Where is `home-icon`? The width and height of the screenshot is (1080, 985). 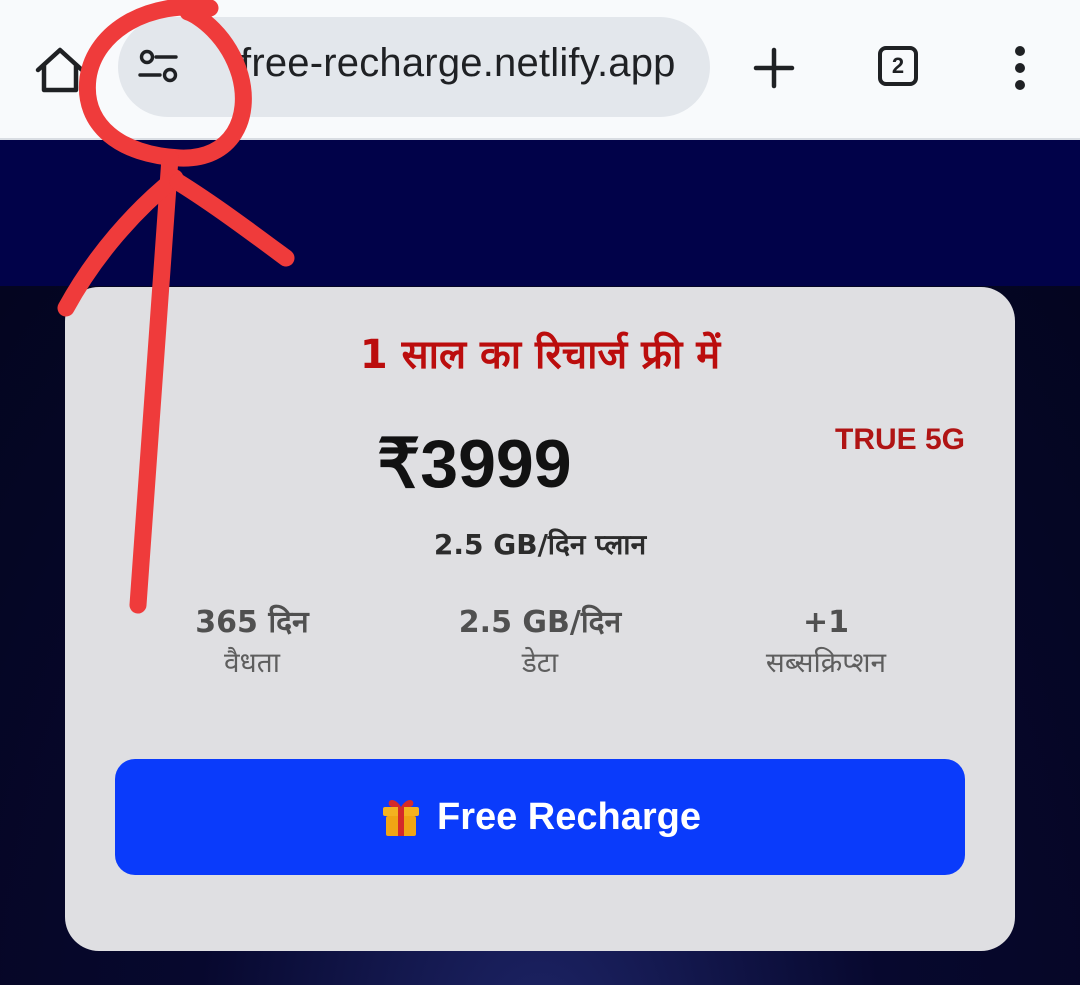
home-icon is located at coordinates (60, 70).